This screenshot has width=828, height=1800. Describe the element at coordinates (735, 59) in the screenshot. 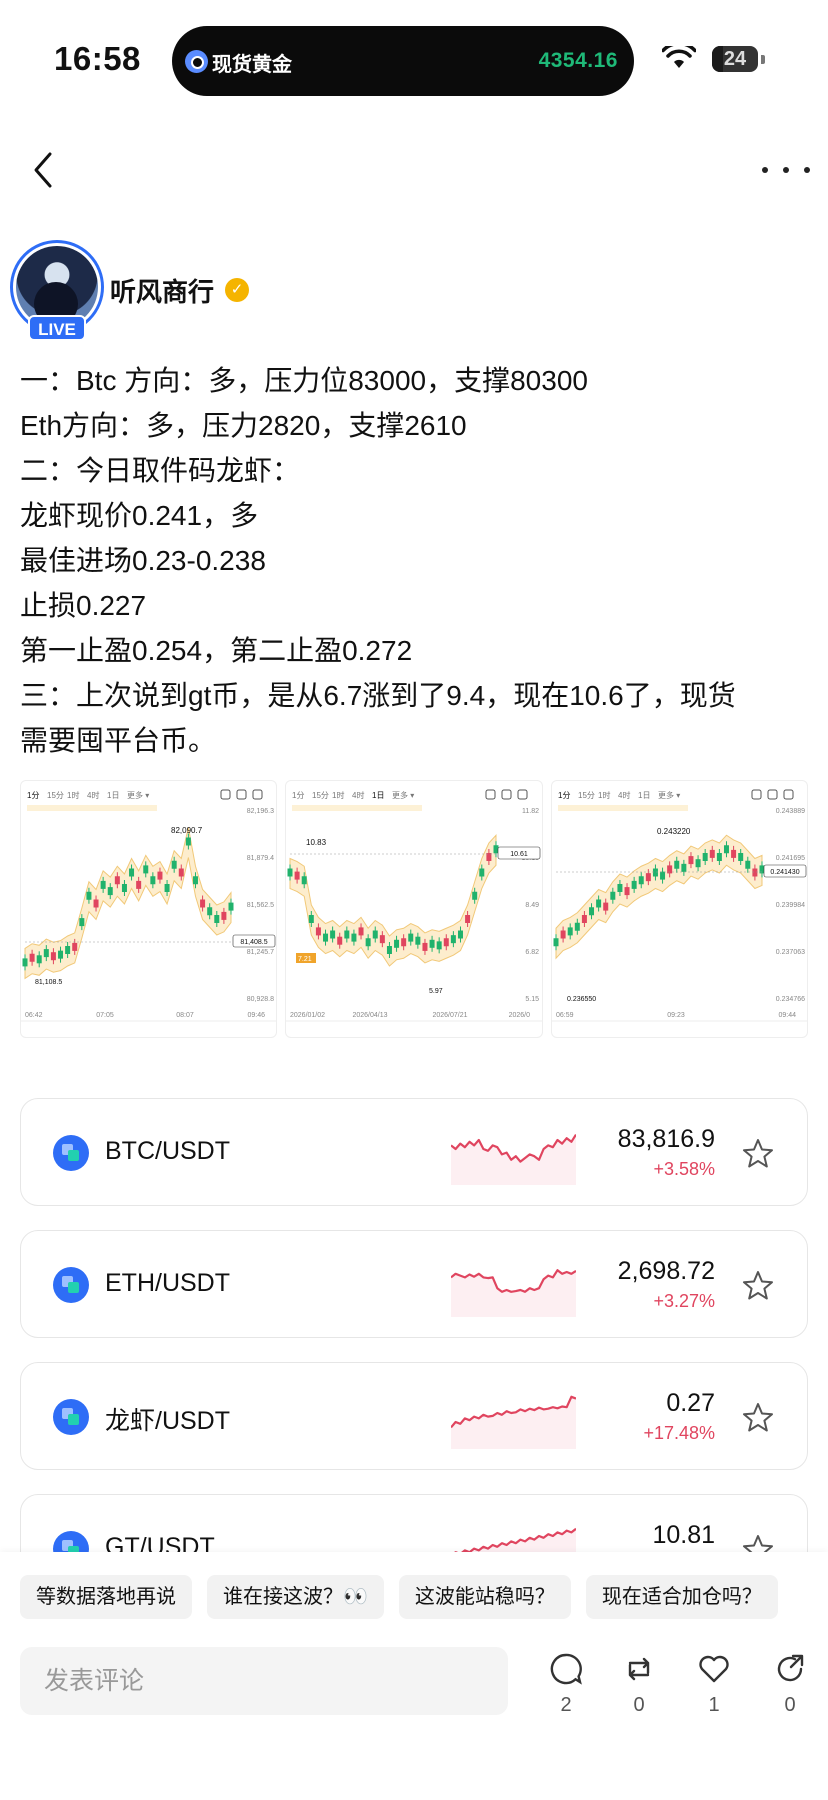

I see `battery-icon: 24` at that location.